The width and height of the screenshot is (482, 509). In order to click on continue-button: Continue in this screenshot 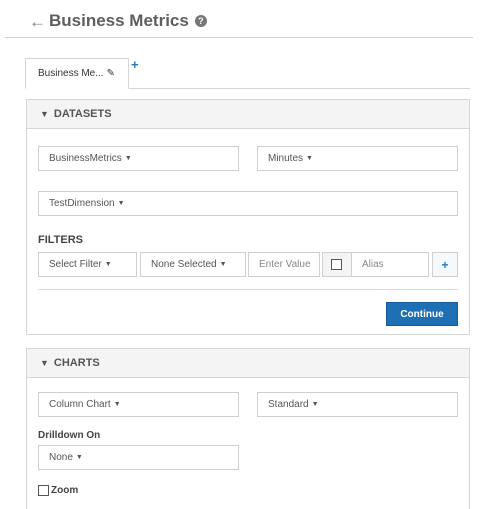, I will do `click(422, 314)`.